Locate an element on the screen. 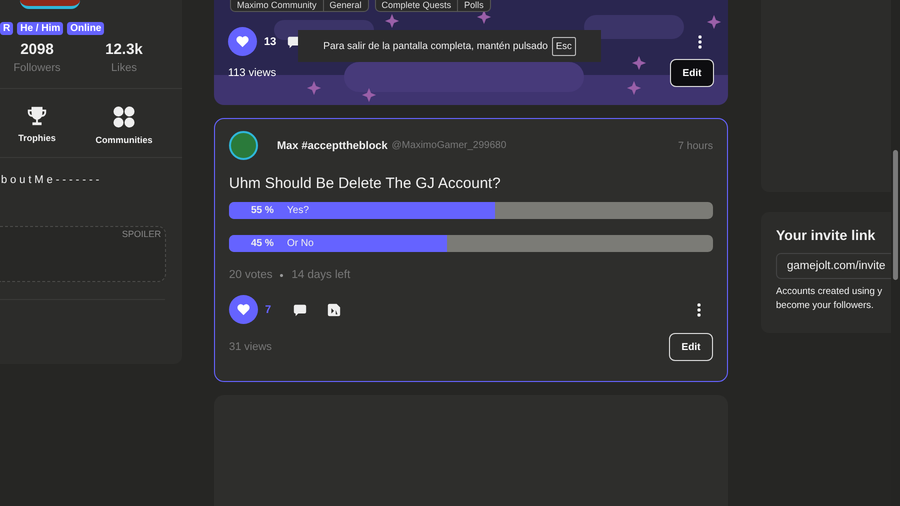 The image size is (900, 506). stat-value: 12.3k is located at coordinates (124, 49).